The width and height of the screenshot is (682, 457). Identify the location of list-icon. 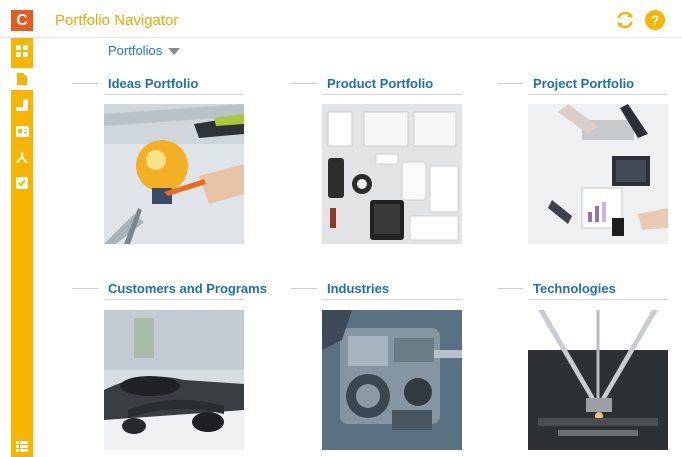
(22, 446).